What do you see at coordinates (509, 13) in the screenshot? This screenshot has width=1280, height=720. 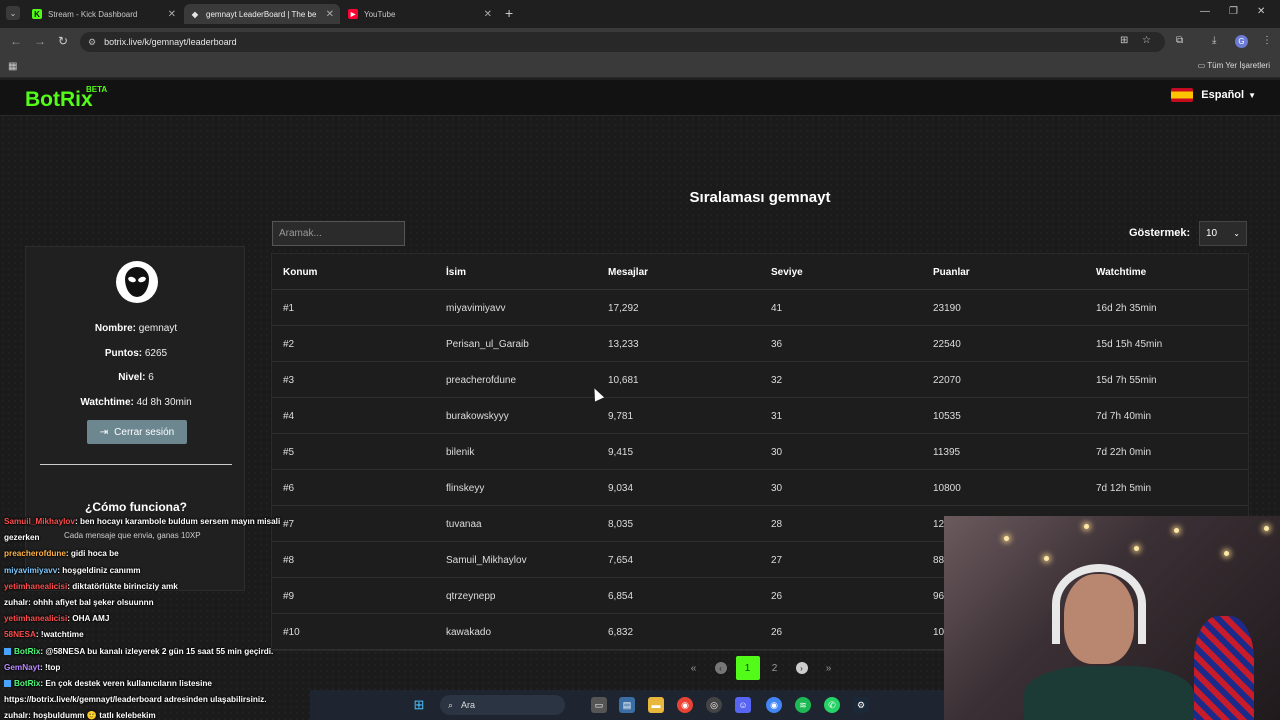 I see `new-tab-button: +` at bounding box center [509, 13].